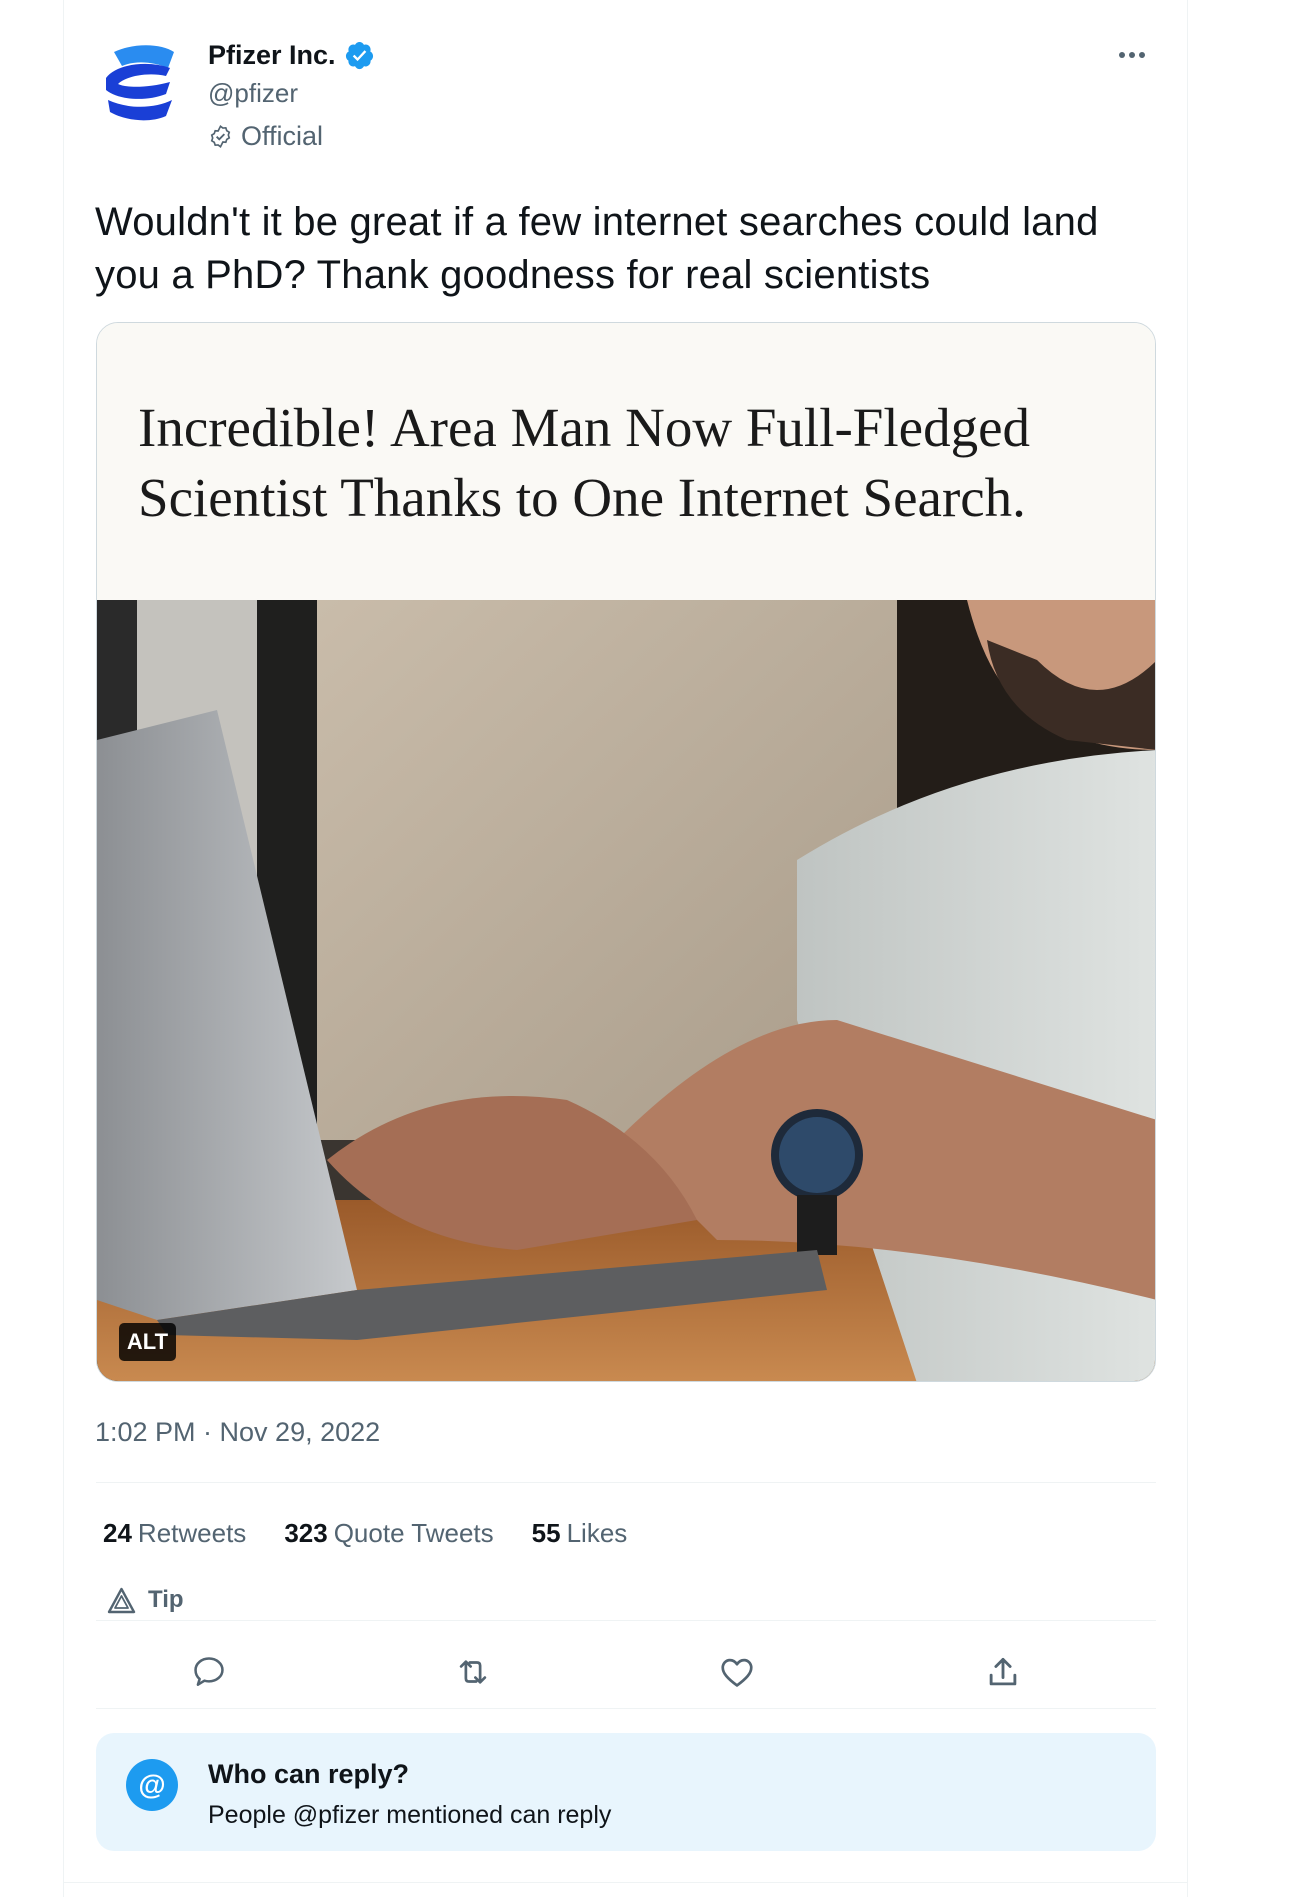 The image size is (1297, 1897). Describe the element at coordinates (359, 55) in the screenshot. I see `verified-badge-icon` at that location.